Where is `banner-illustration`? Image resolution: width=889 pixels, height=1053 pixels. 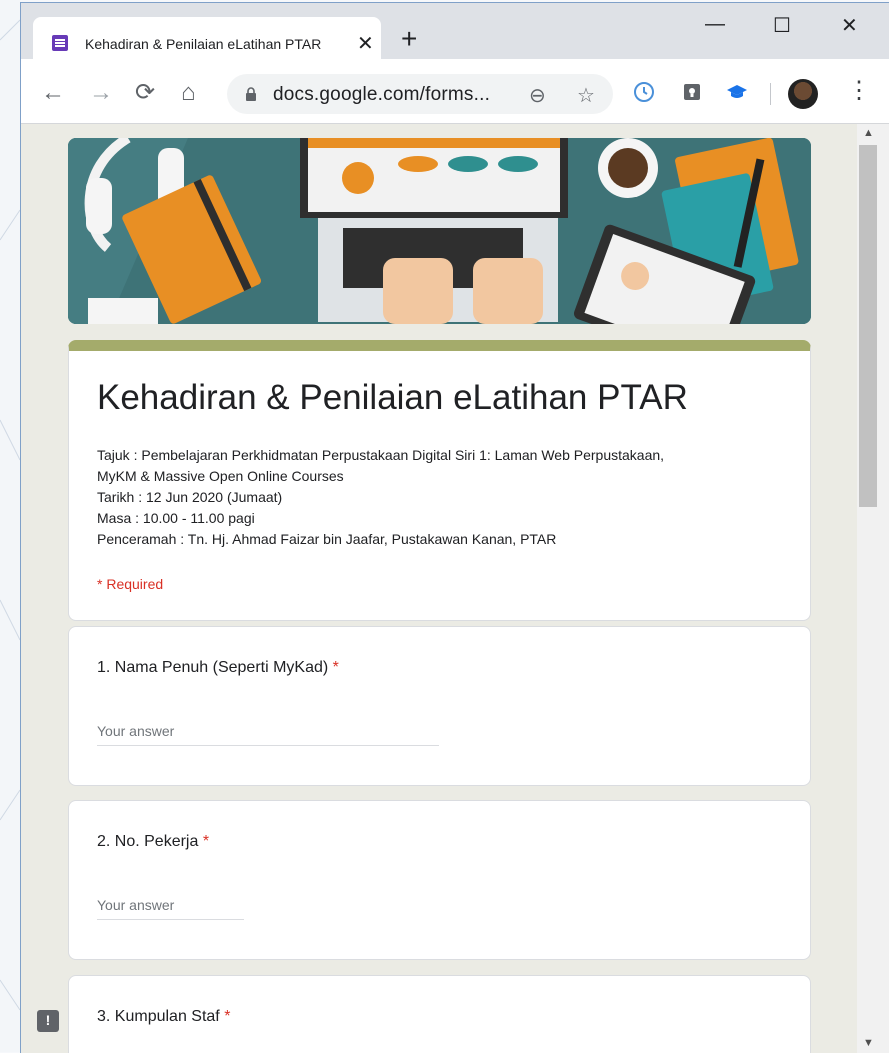 banner-illustration is located at coordinates (439, 231).